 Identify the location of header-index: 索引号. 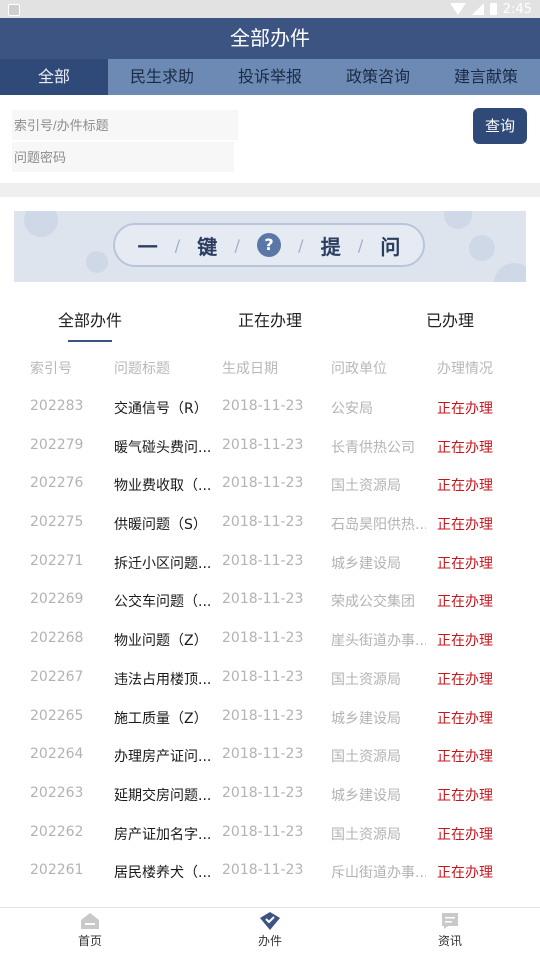
(51, 369).